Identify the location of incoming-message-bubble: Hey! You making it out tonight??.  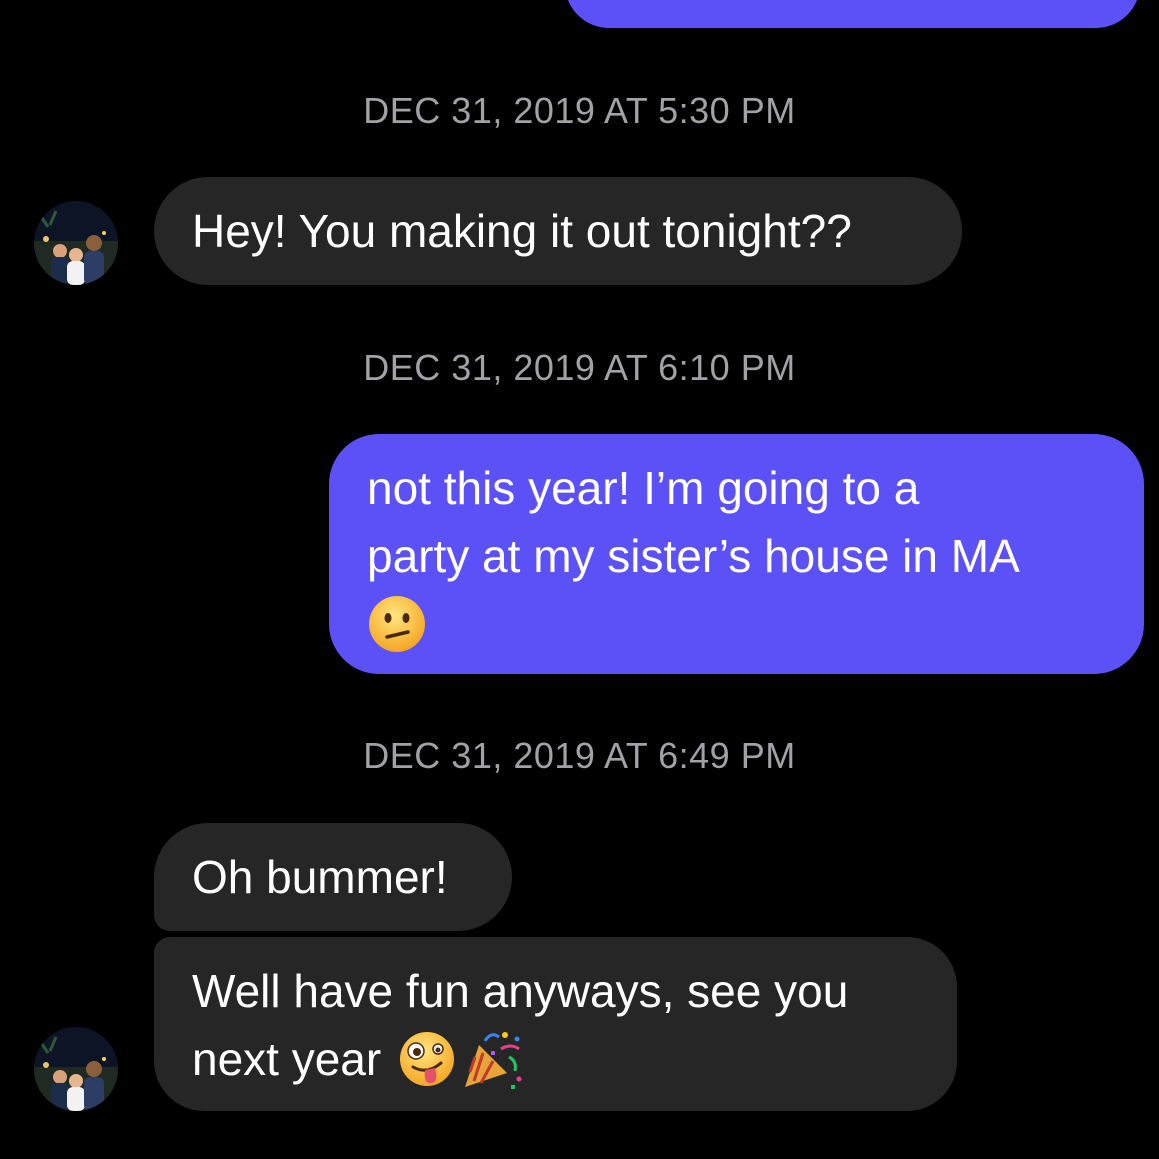
(558, 231).